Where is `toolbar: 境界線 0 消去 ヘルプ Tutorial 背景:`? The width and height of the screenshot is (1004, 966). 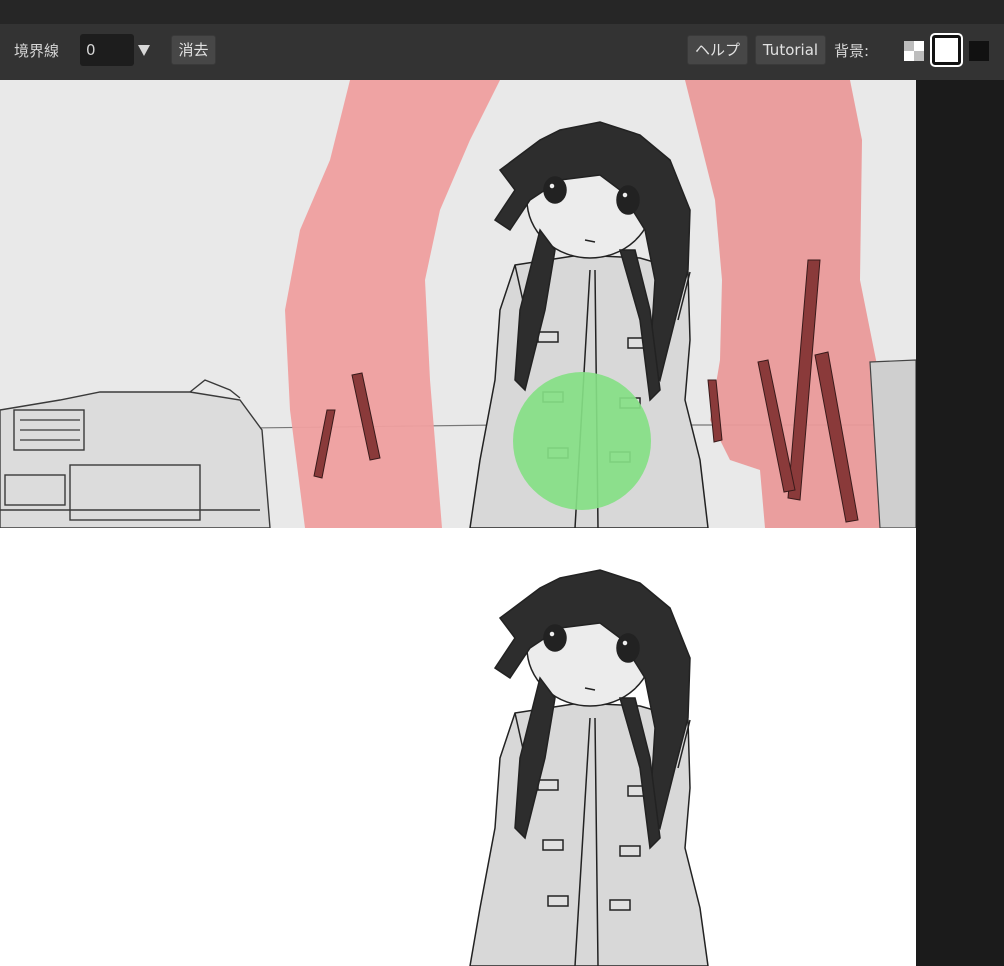 toolbar: 境界線 0 消去 ヘルプ Tutorial 背景: is located at coordinates (502, 52).